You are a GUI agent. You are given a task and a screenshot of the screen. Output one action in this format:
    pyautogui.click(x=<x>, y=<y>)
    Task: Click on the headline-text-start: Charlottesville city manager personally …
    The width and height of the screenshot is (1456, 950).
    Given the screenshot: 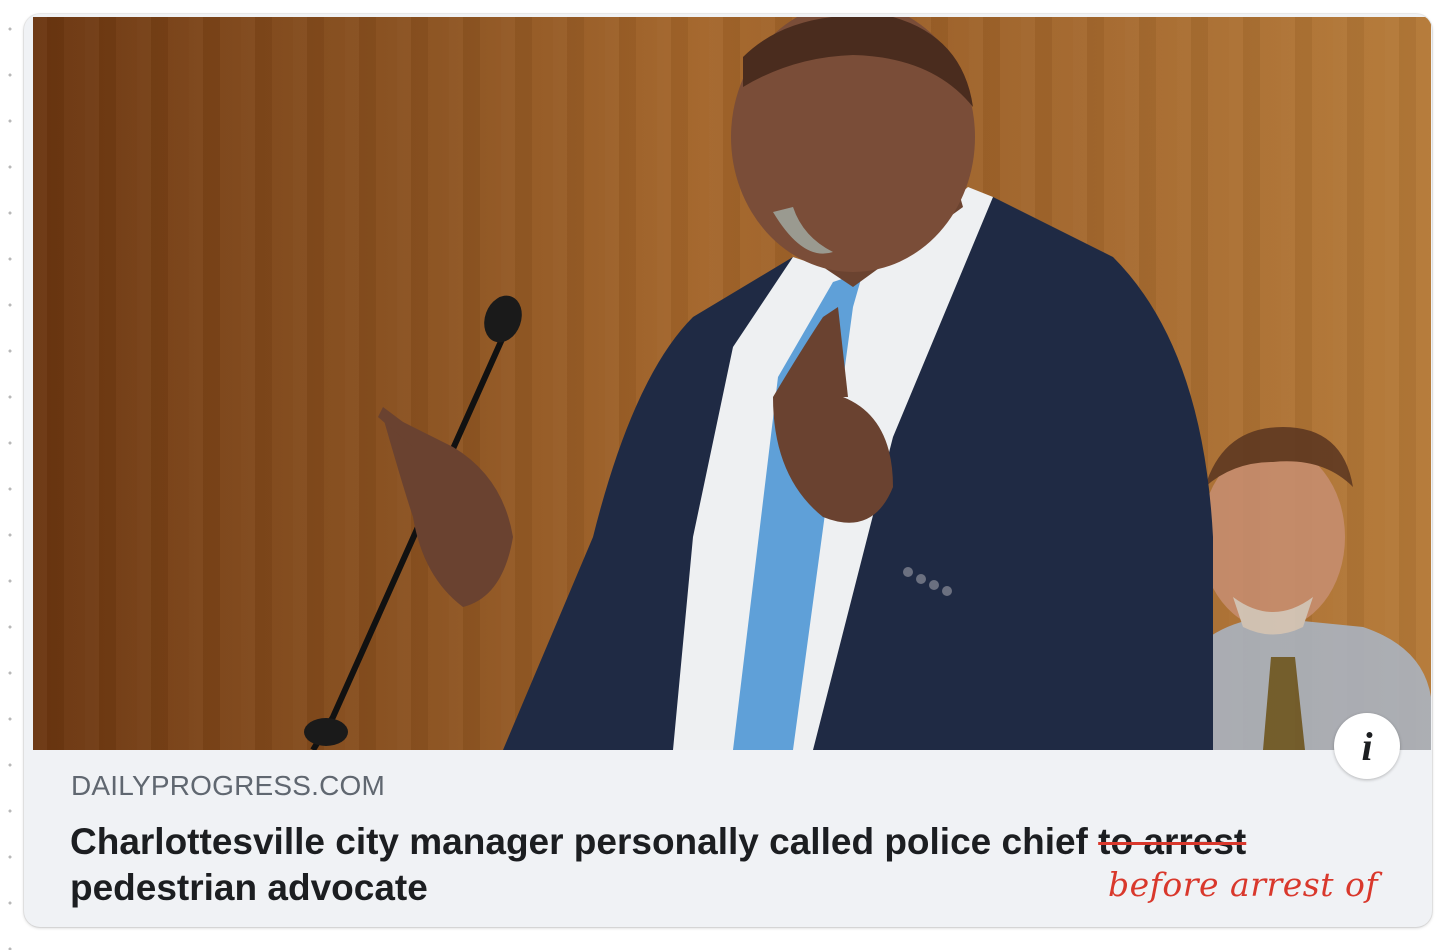 What is the action you would take?
    pyautogui.click(x=584, y=841)
    